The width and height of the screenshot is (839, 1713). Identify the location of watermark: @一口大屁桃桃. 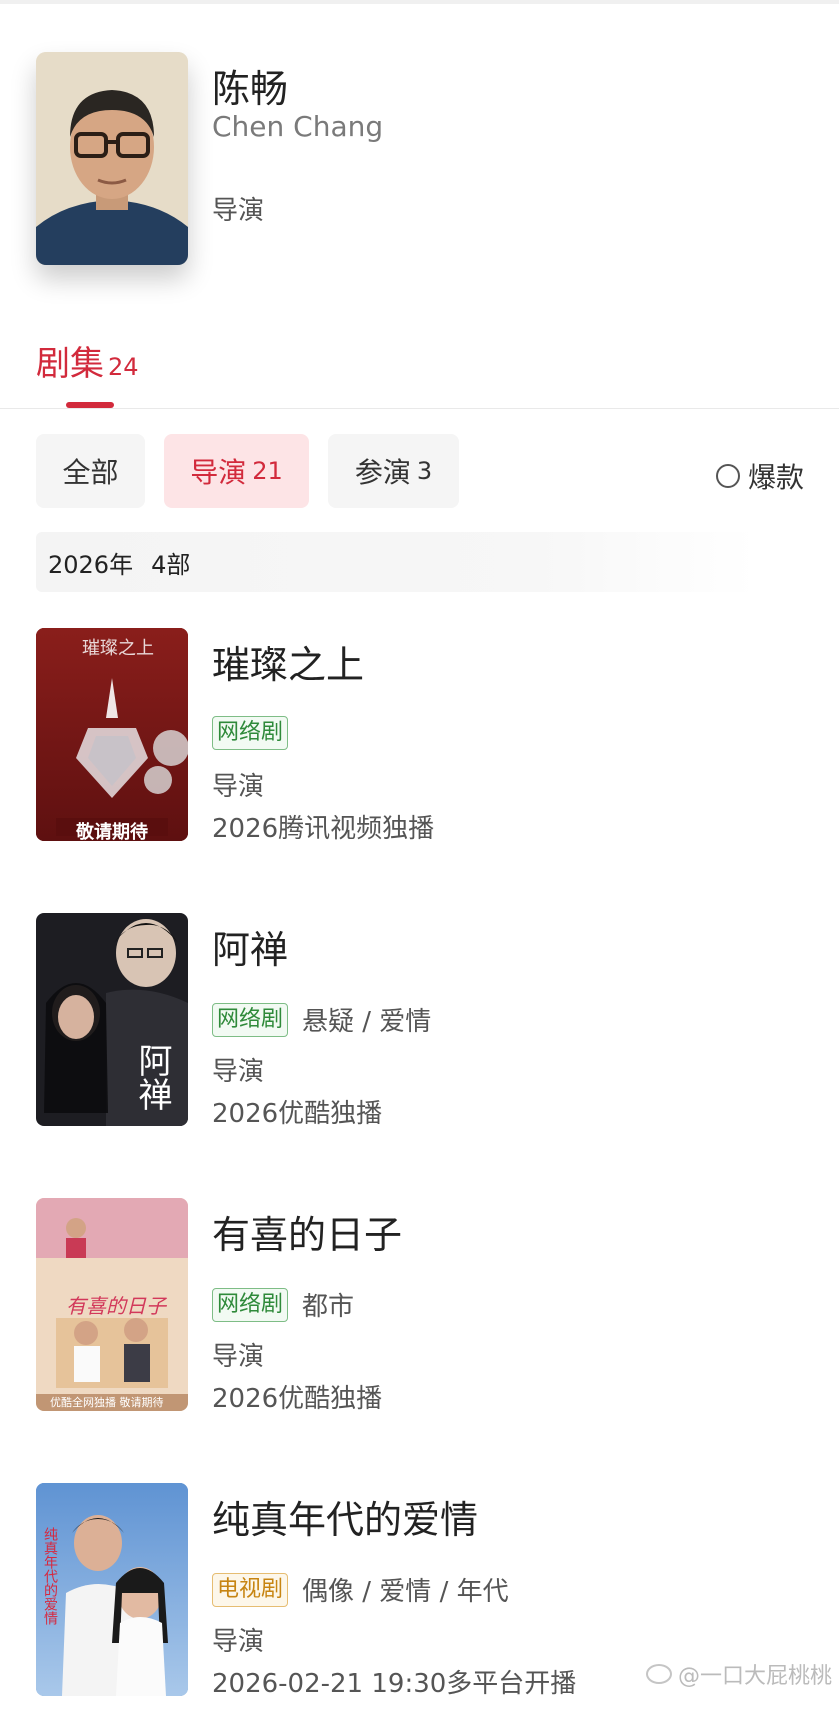
(739, 1674).